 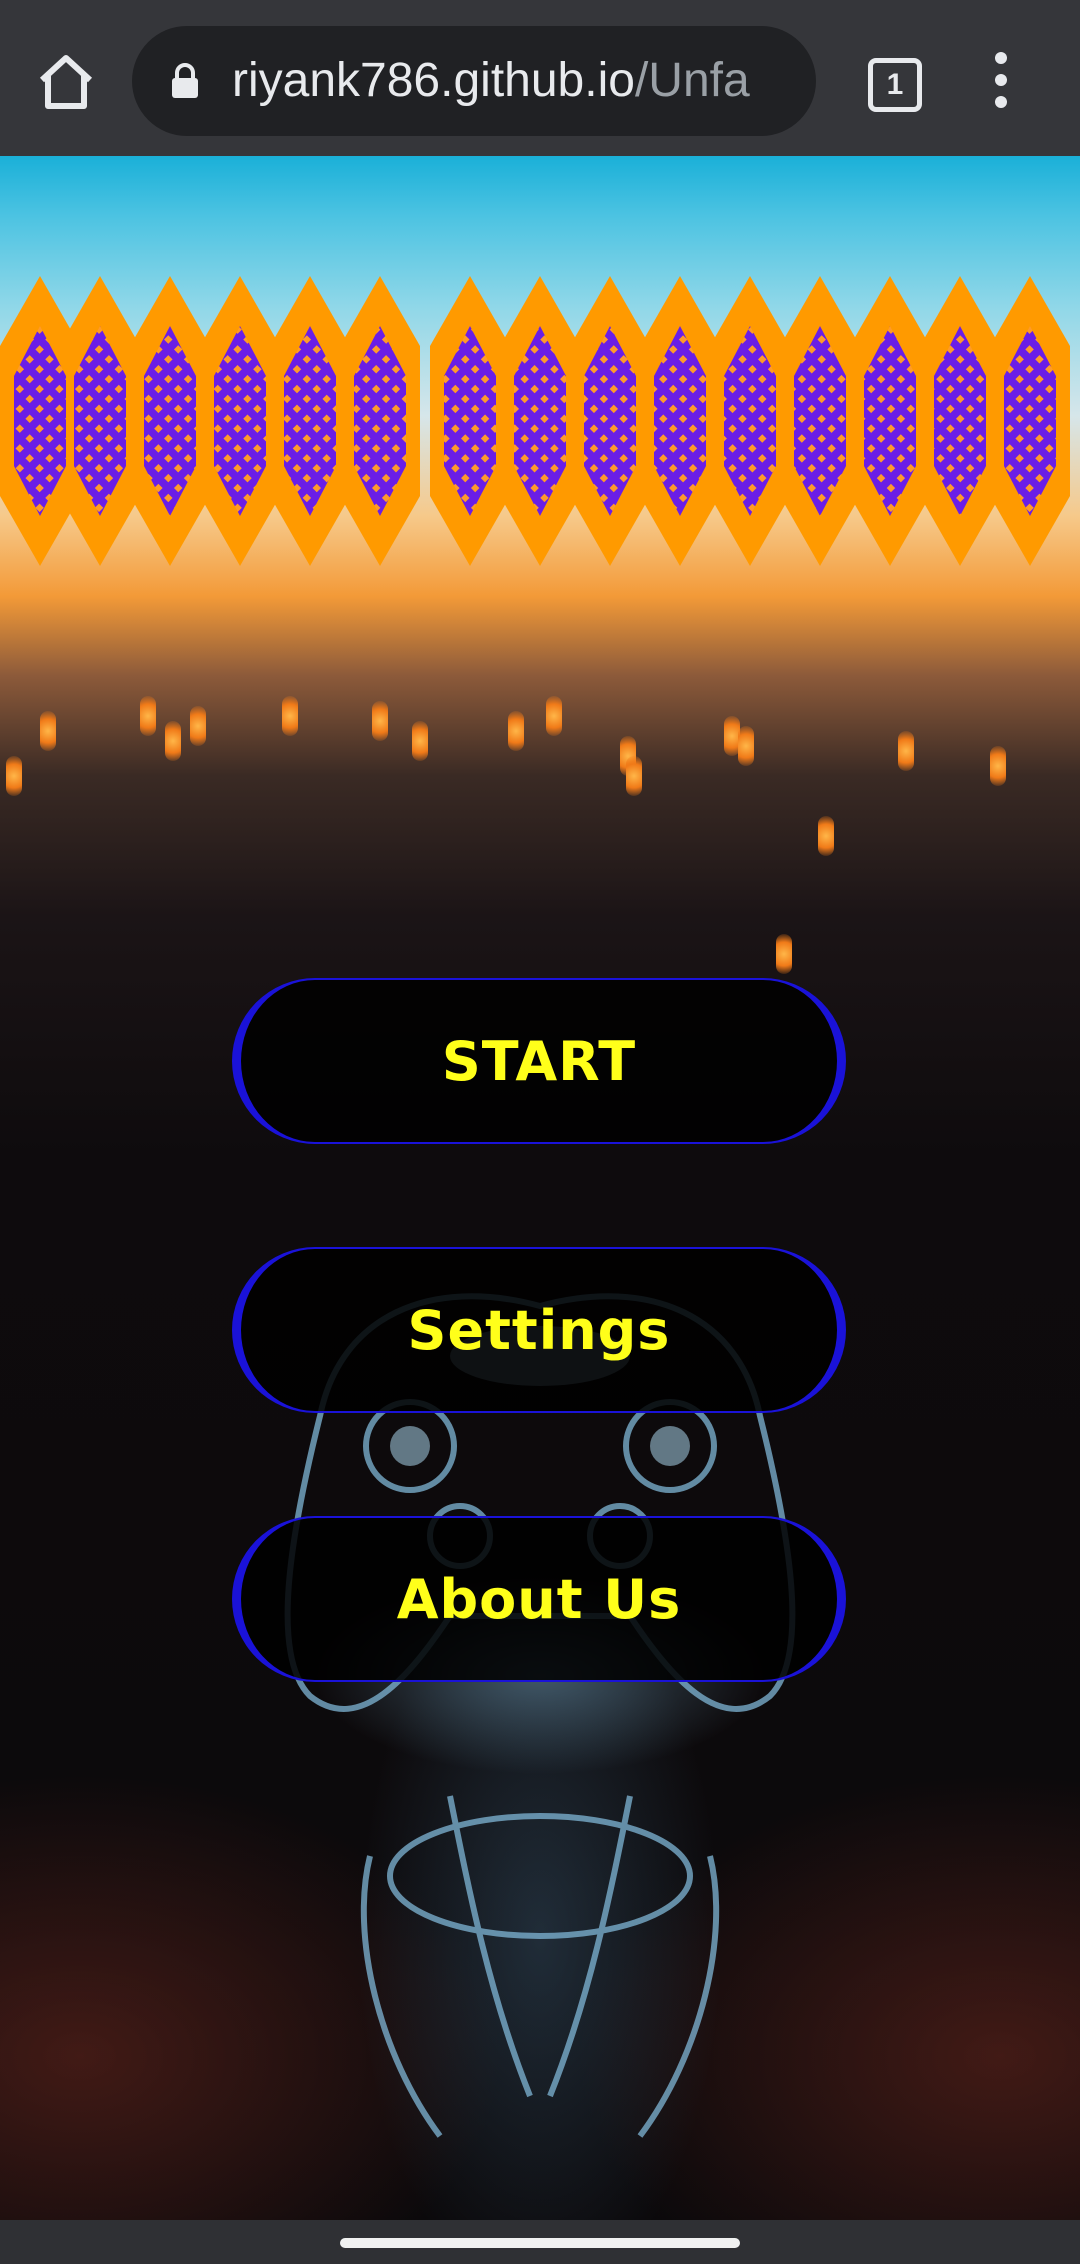 I want to click on about-us-button: About Us, so click(x=539, y=1599).